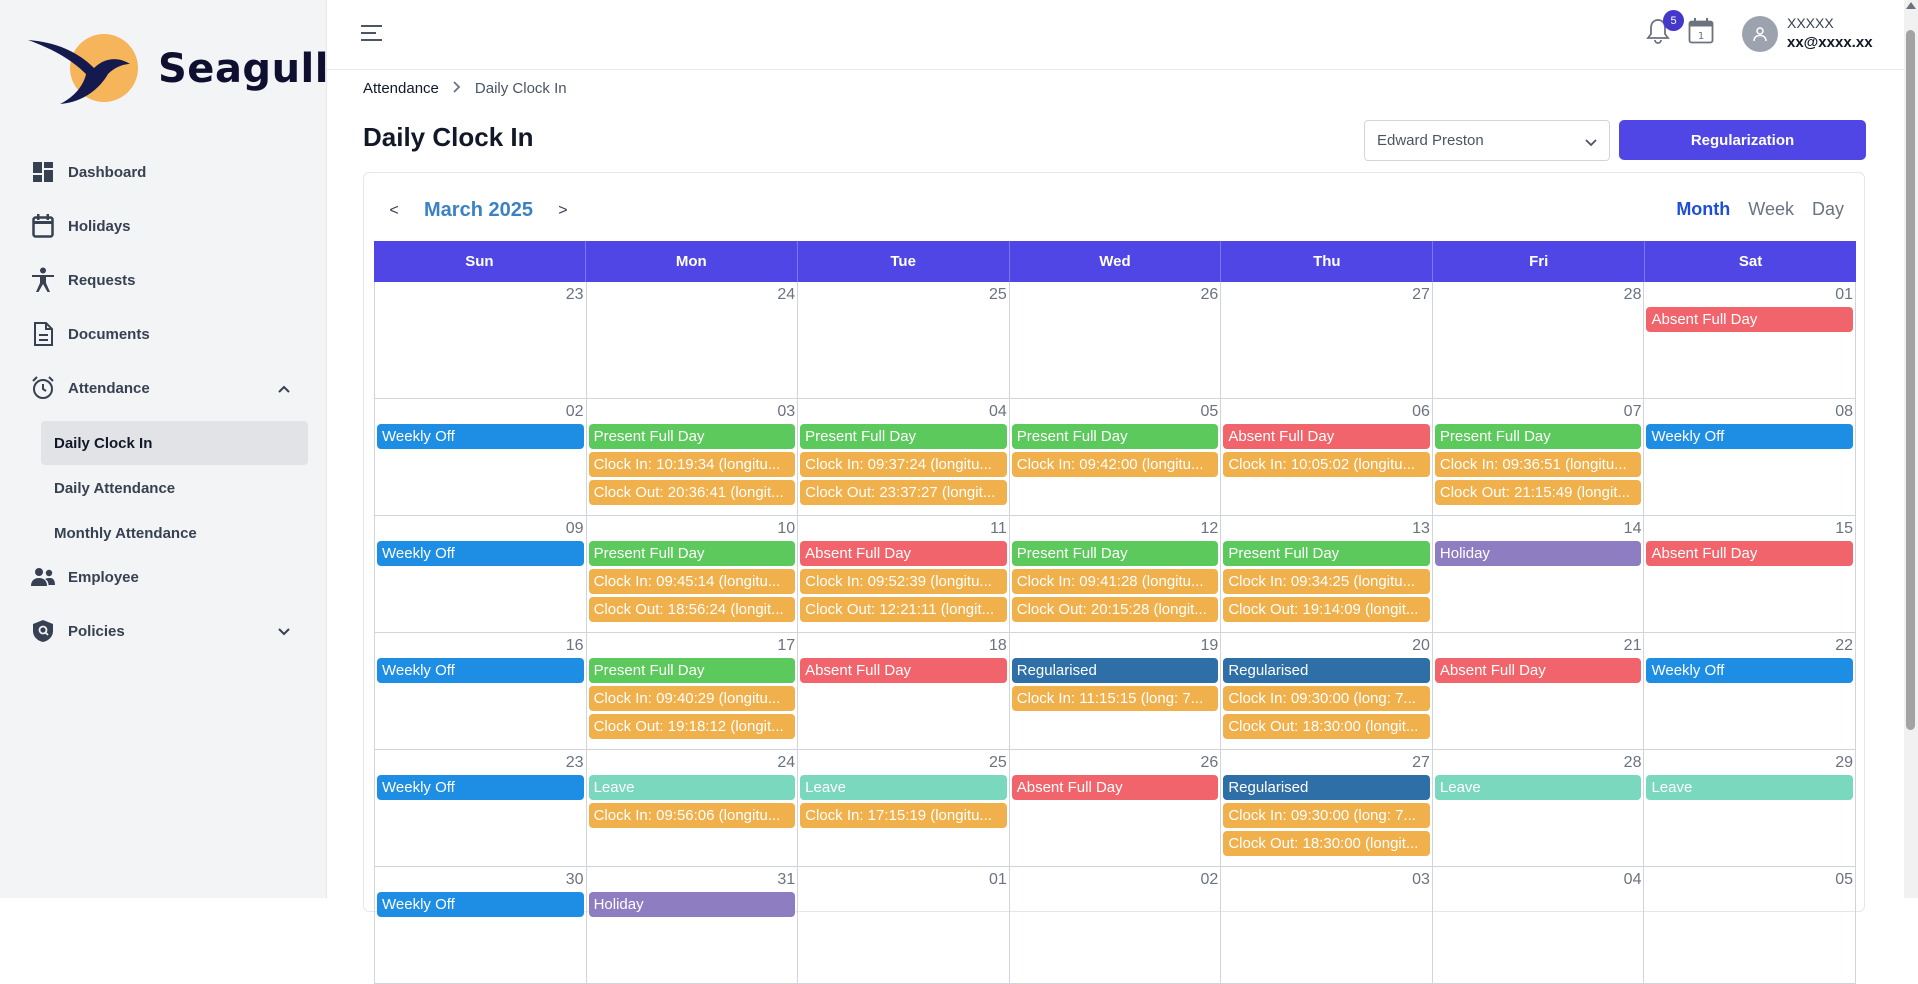 Image resolution: width=1918 pixels, height=984 pixels. What do you see at coordinates (480, 925) in the screenshot?
I see `calendar-day-cell: 30 Weekly Off` at bounding box center [480, 925].